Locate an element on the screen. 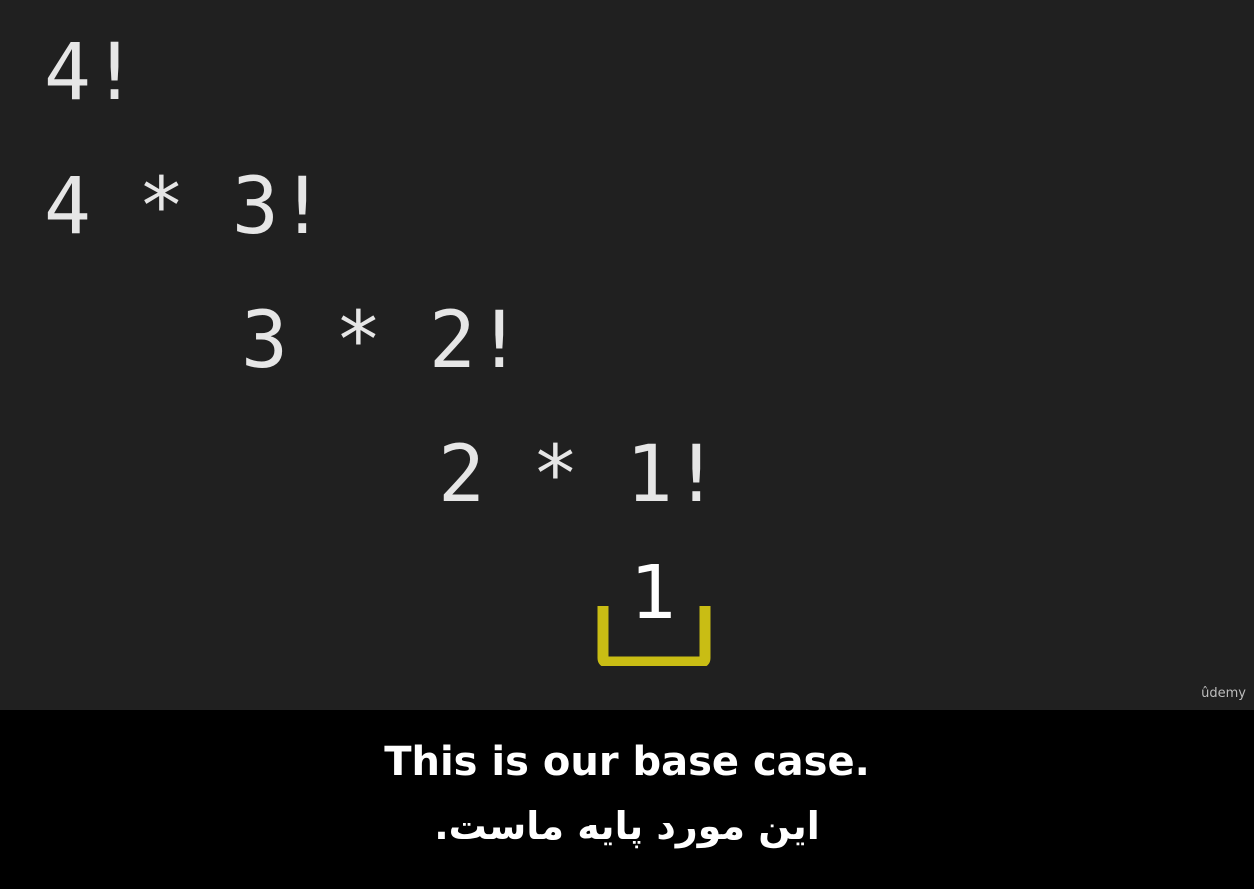 This screenshot has width=1254, height=889. subtitle-persian: این مورد پایه ماست. is located at coordinates (627, 826).